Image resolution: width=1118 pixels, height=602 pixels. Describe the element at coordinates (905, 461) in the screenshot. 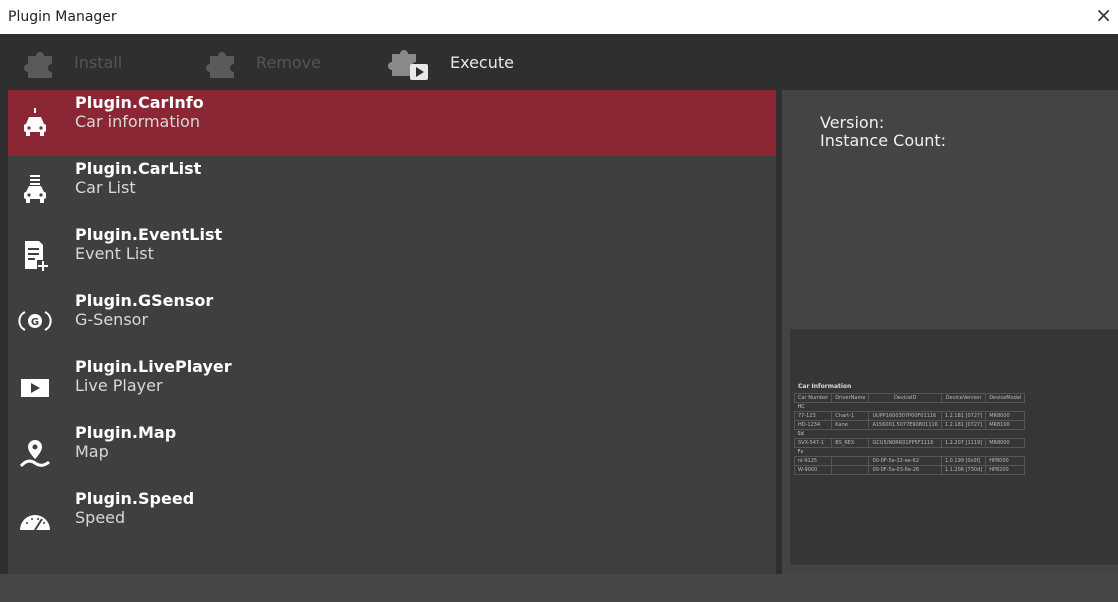

I see `preview-cell: 00-0F-5e-32-ee-62` at that location.